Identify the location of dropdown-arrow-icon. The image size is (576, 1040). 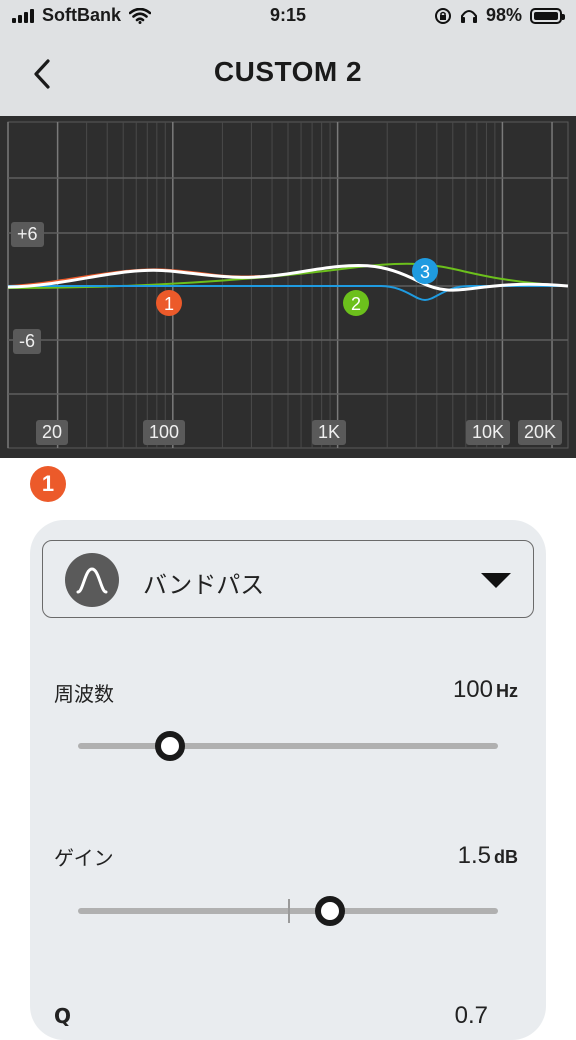
(496, 580).